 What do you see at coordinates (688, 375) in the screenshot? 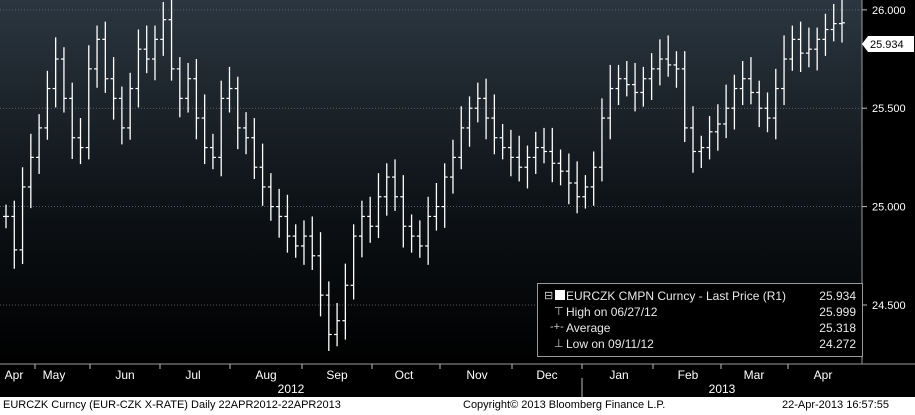
I see `x-month-label: Feb` at bounding box center [688, 375].